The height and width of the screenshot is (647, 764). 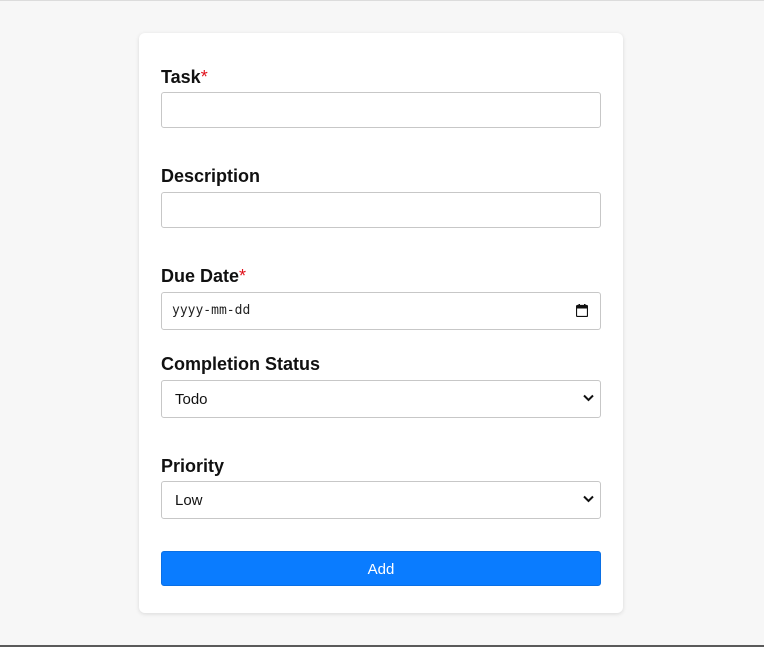 I want to click on due-date-label: Due Date*, so click(x=203, y=276).